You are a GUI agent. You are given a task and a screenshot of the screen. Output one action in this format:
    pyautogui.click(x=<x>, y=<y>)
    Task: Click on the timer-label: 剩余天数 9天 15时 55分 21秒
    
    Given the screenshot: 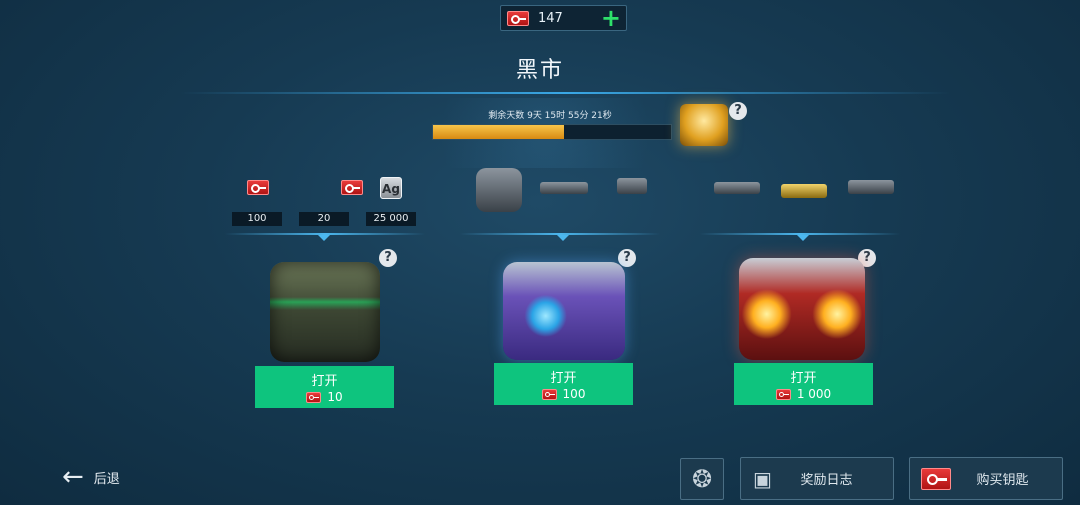 What is the action you would take?
    pyautogui.click(x=550, y=116)
    